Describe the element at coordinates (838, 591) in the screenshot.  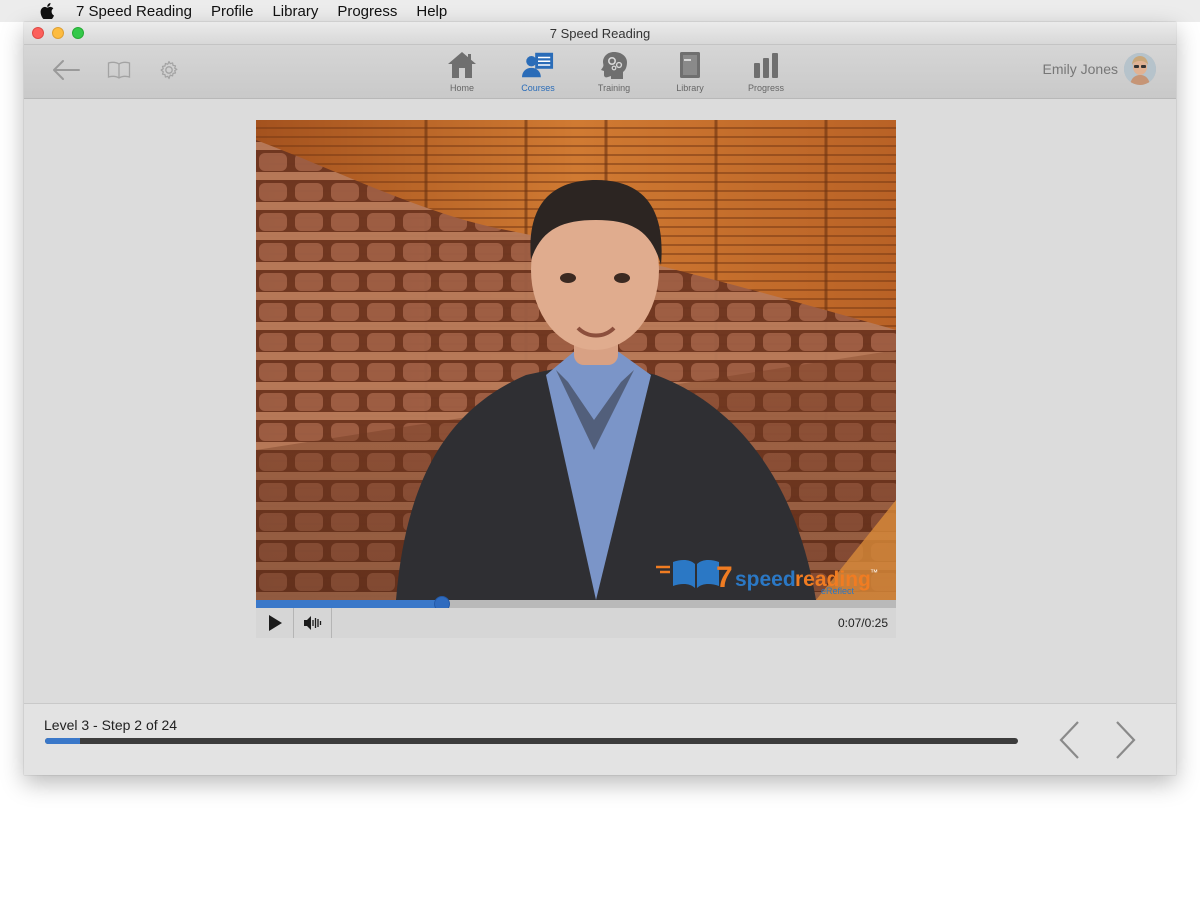
I see `logo-subtext: eReflect` at that location.